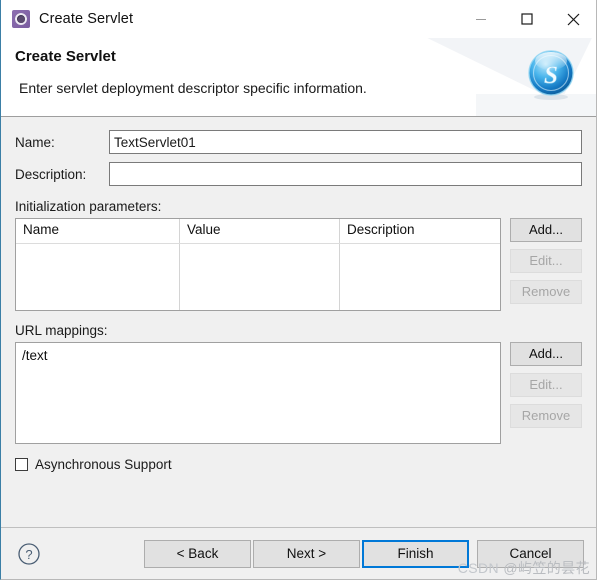  I want to click on help-question-icon: ?, so click(29, 554).